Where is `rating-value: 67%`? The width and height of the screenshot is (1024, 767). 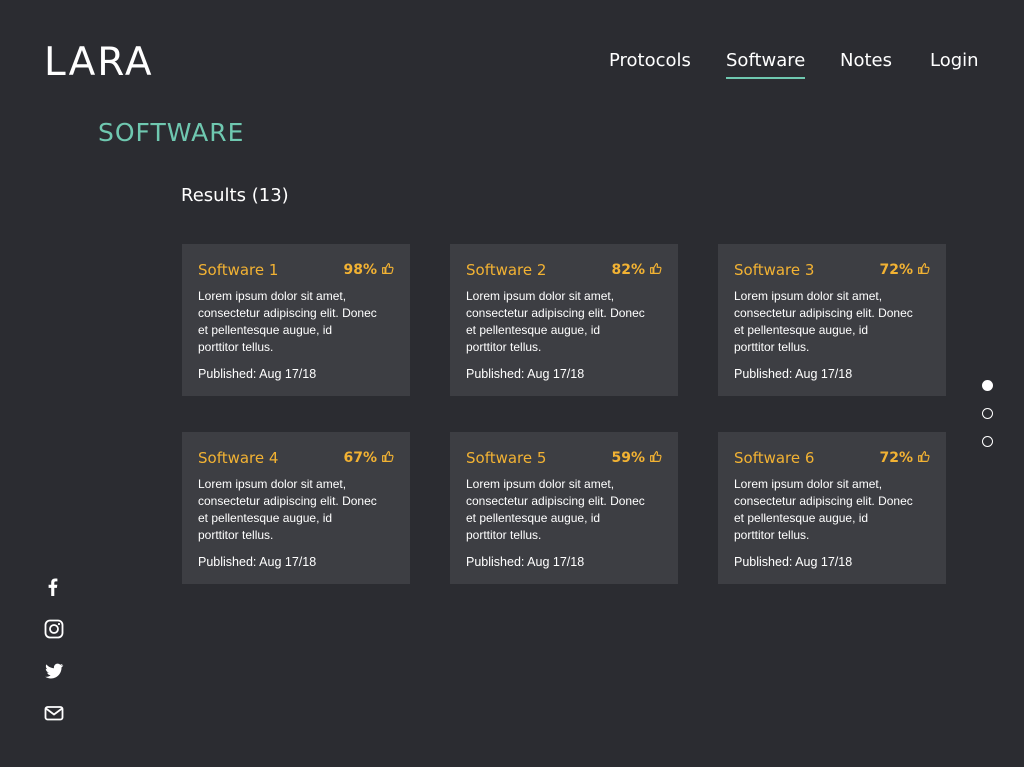 rating-value: 67% is located at coordinates (360, 458).